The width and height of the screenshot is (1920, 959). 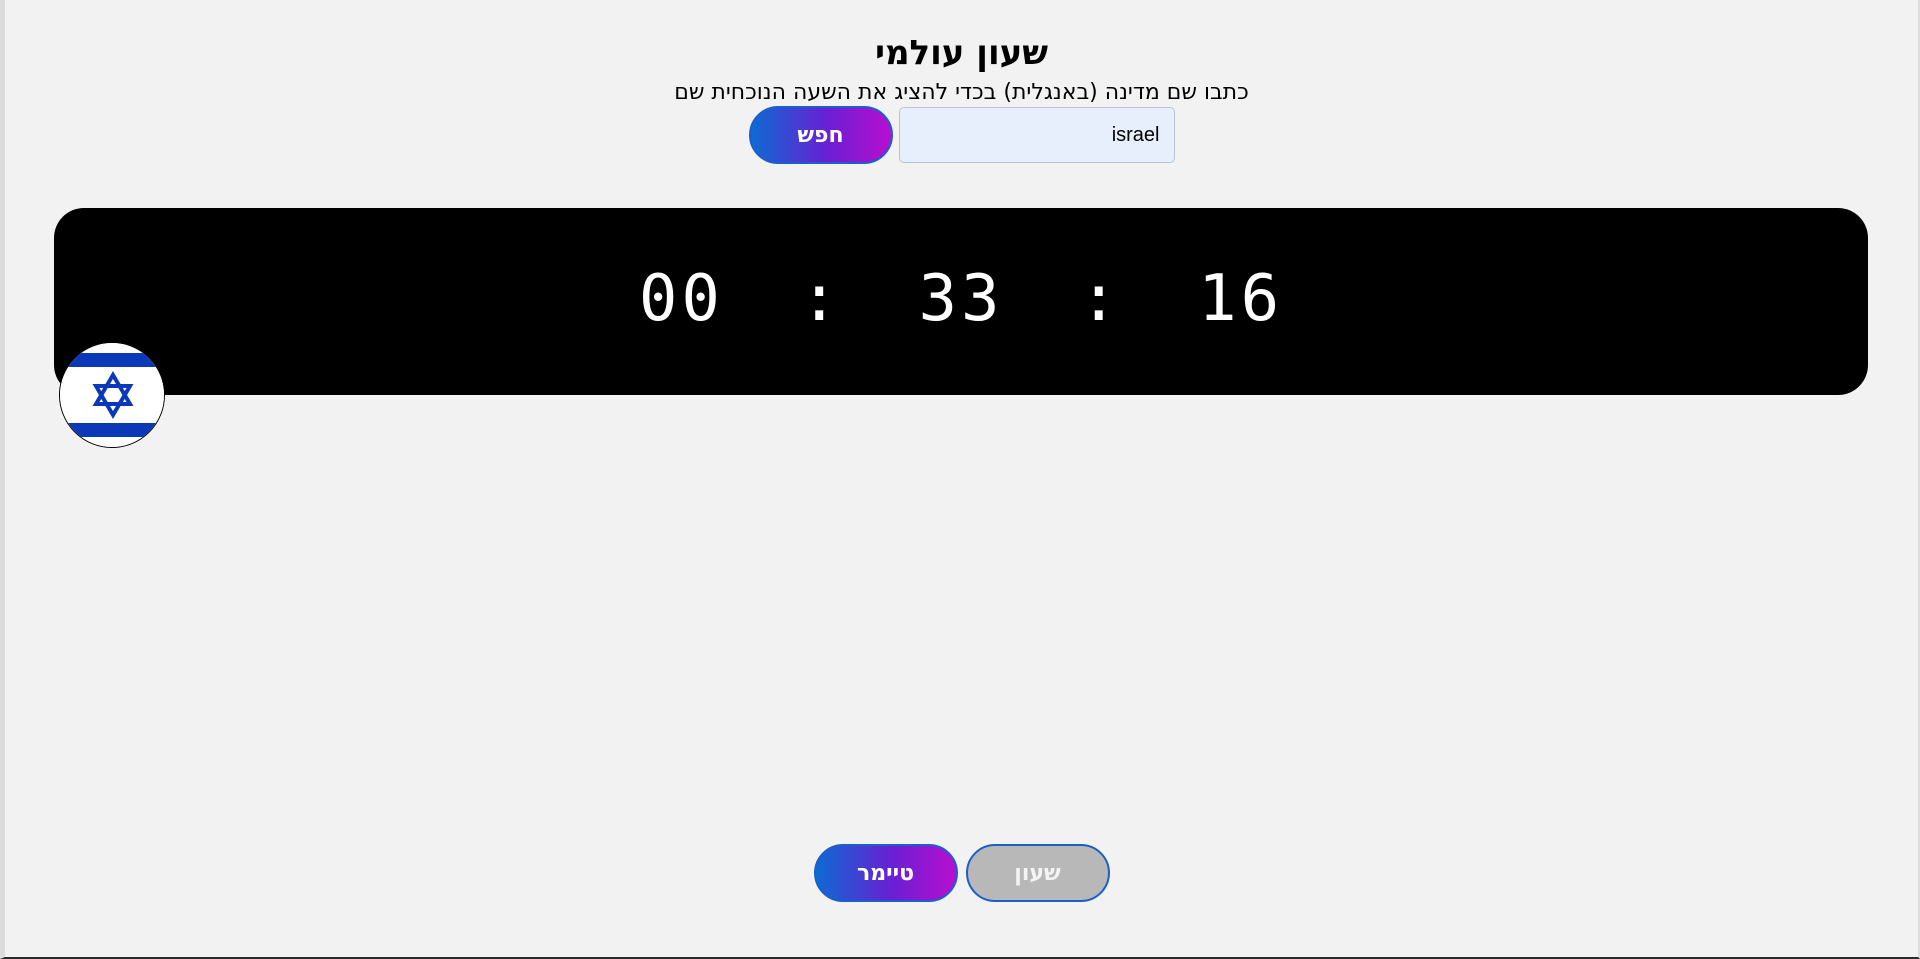 What do you see at coordinates (961, 873) in the screenshot?
I see `bottom-navigation: טיימר שעון` at bounding box center [961, 873].